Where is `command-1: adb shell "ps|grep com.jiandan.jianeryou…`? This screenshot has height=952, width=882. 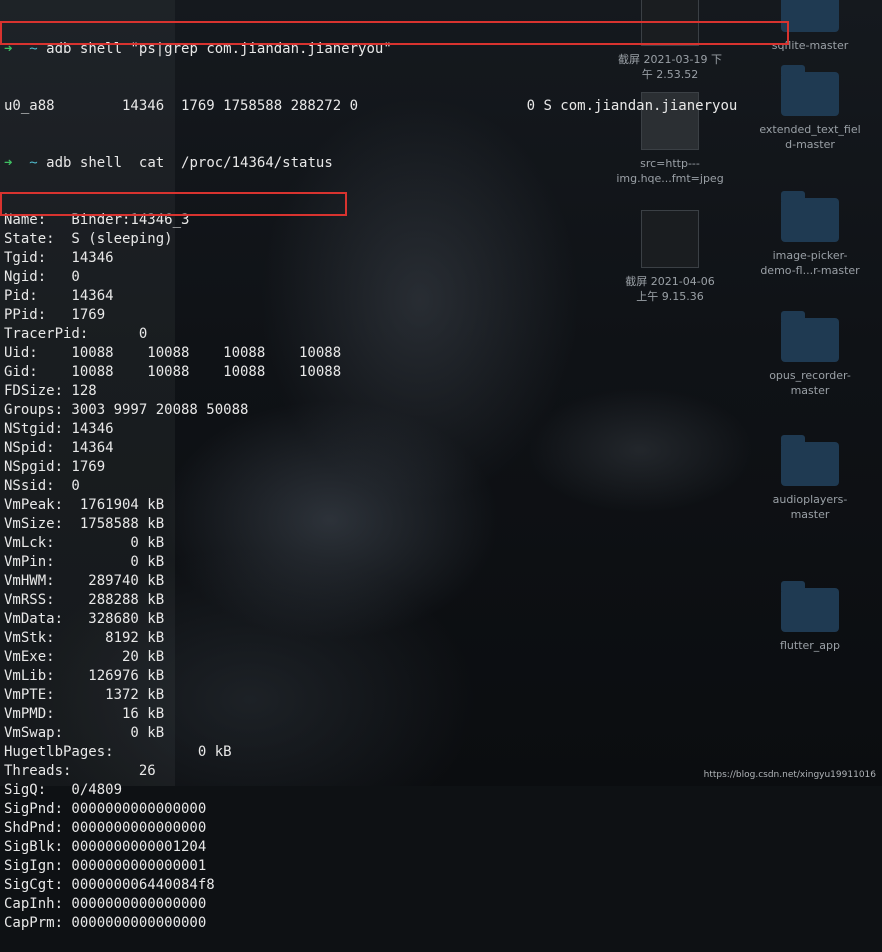 command-1: adb shell "ps|grep com.jiandan.jianeryou… is located at coordinates (219, 49).